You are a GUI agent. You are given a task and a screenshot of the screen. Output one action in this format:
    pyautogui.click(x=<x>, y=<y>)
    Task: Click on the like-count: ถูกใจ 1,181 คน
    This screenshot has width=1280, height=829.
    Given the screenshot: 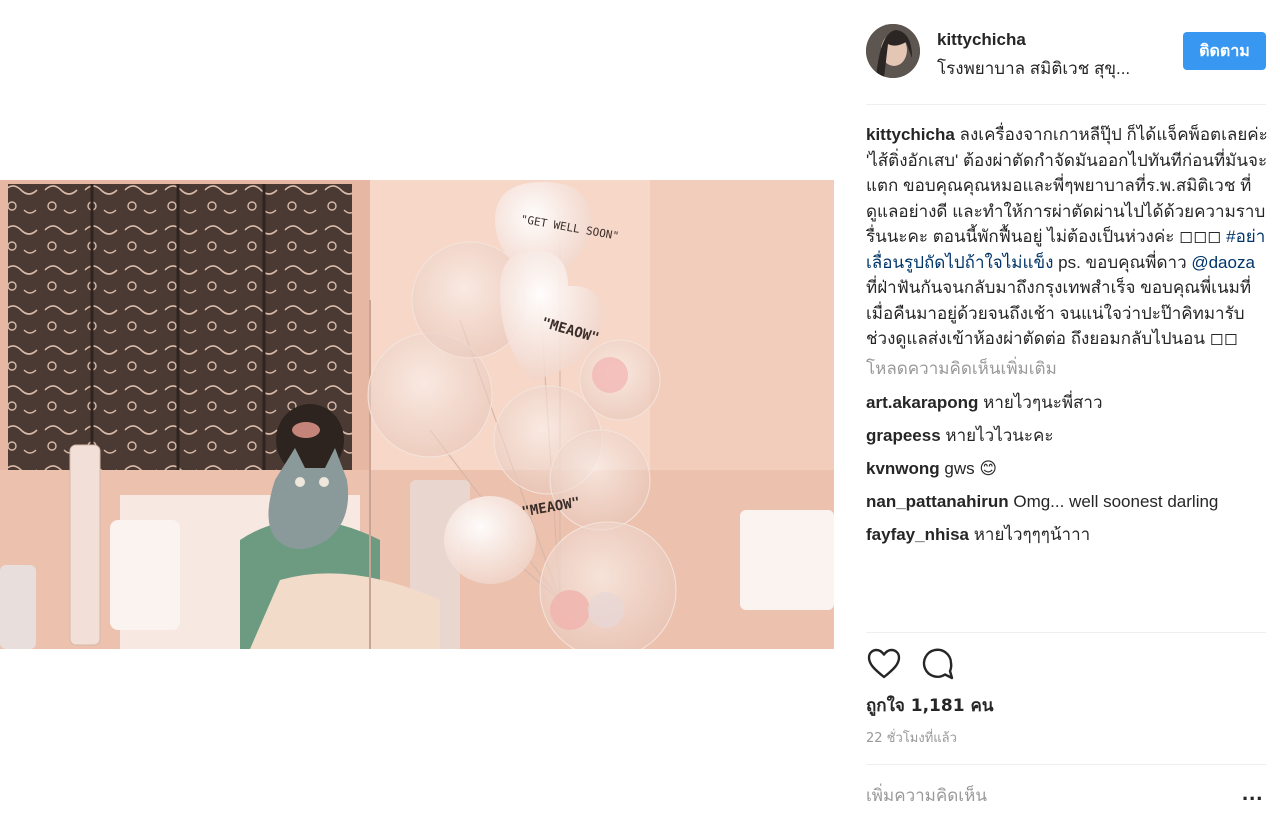 What is the action you would take?
    pyautogui.click(x=929, y=705)
    